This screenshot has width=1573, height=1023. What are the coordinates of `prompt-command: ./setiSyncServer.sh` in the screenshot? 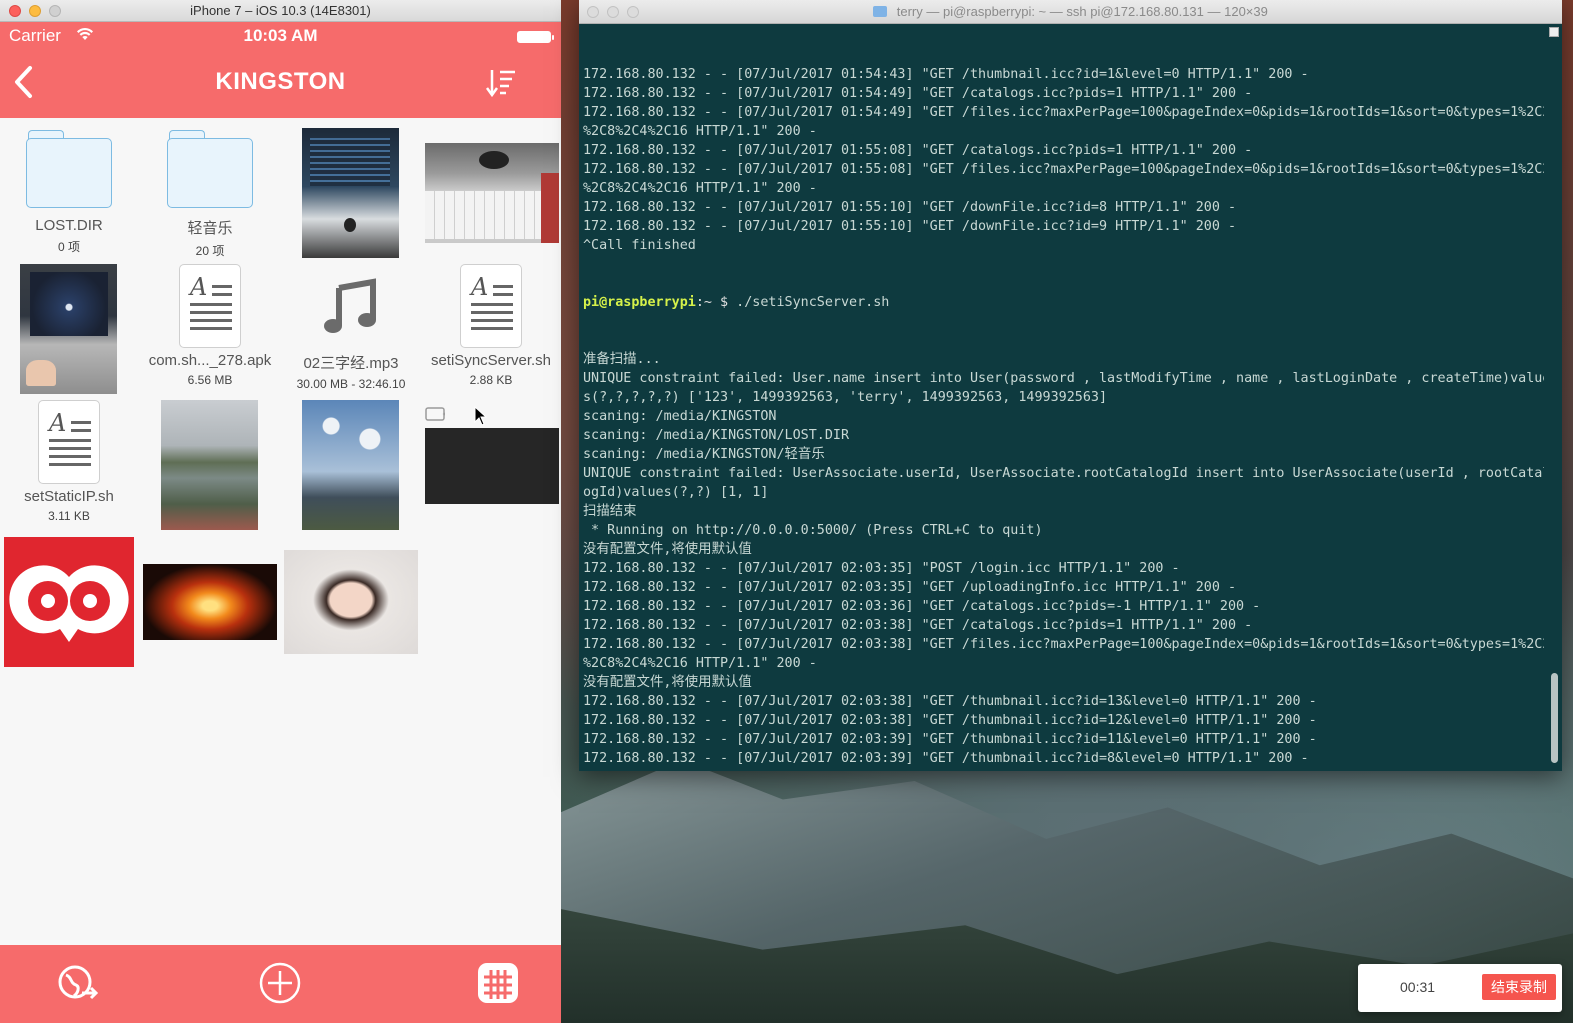 It's located at (809, 302).